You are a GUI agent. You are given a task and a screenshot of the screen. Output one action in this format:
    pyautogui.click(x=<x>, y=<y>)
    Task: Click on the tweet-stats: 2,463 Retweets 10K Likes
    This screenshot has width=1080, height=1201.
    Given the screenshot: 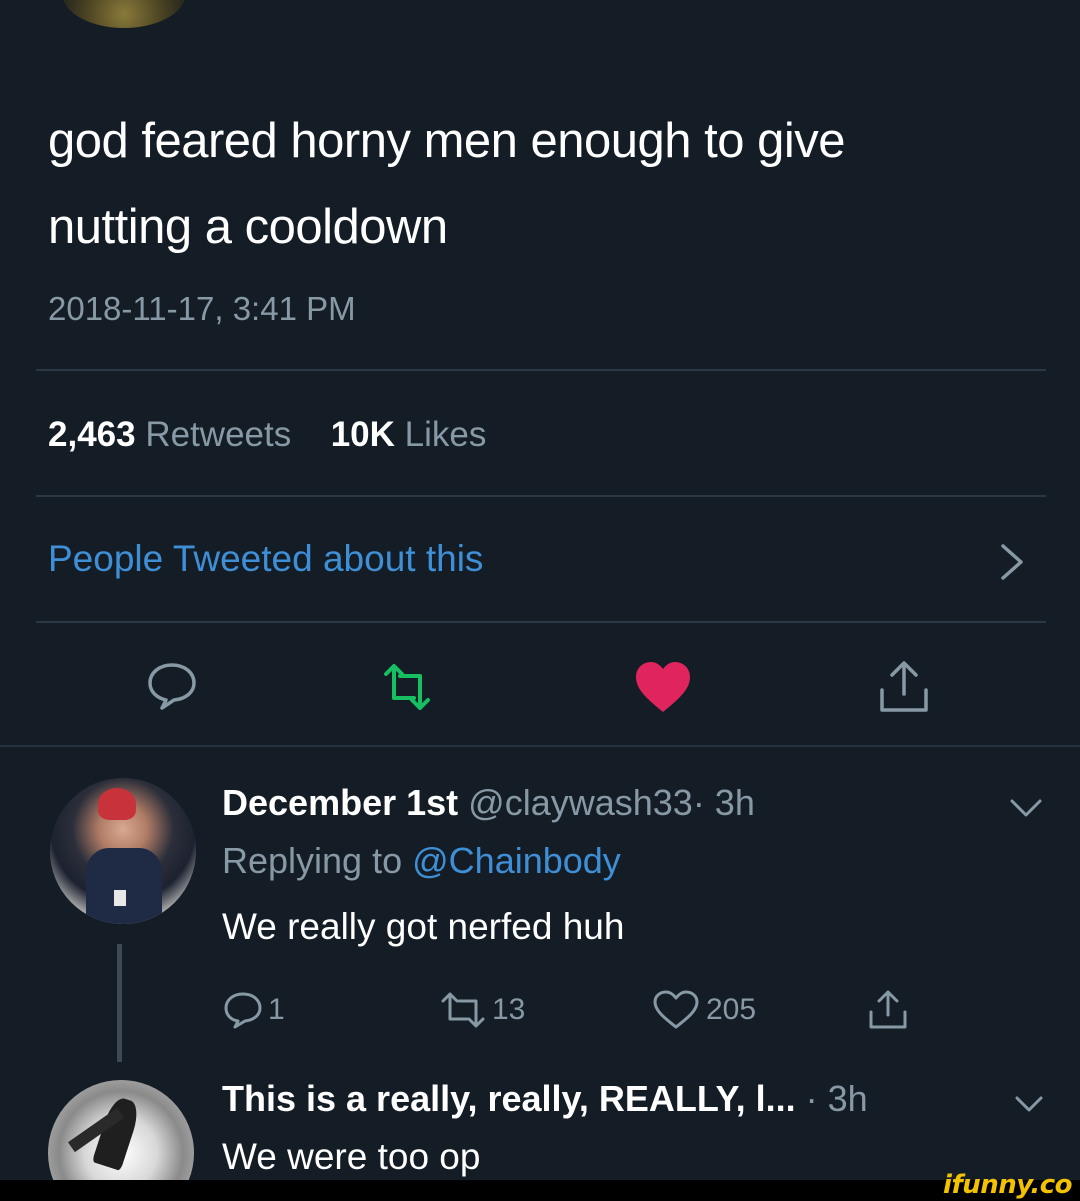 What is the action you would take?
    pyautogui.click(x=267, y=435)
    